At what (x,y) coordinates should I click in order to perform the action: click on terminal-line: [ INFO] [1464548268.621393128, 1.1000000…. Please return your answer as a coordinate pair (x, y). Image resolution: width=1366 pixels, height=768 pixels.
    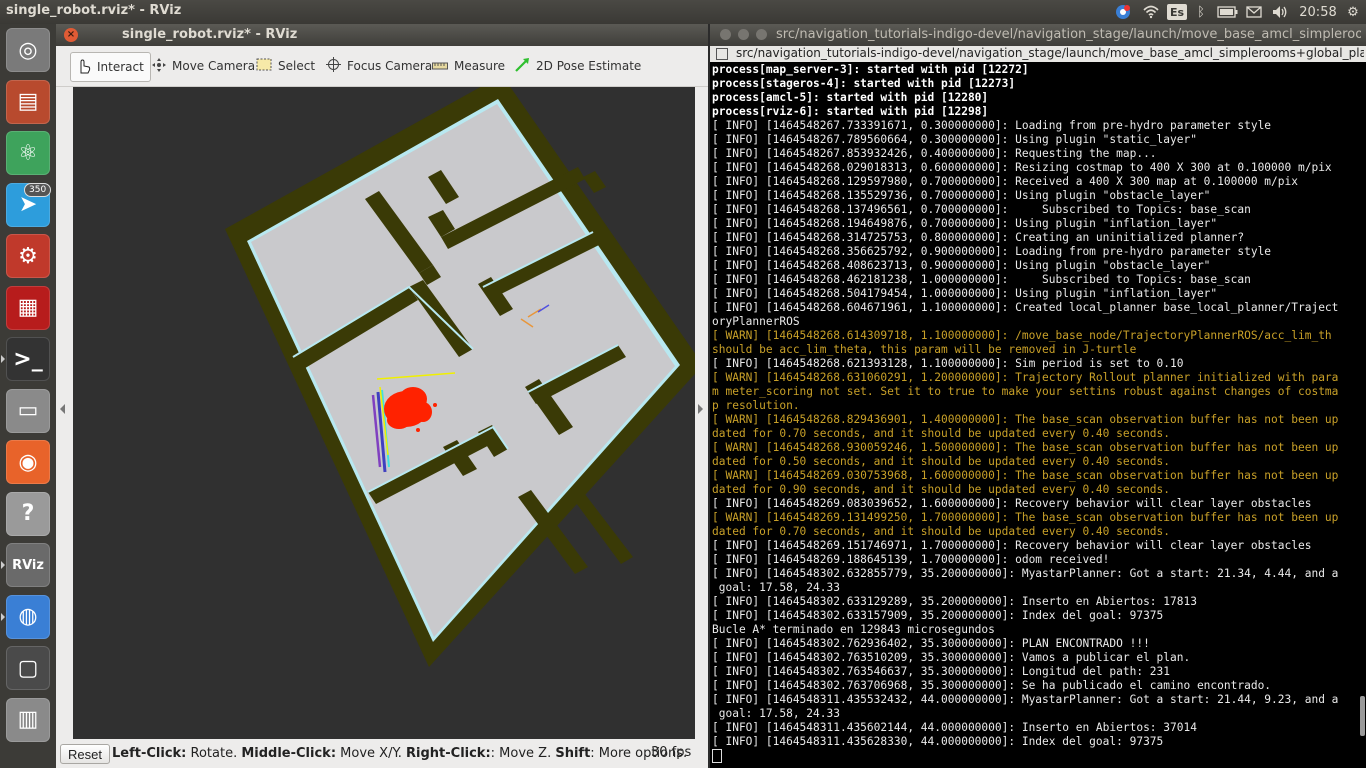
    Looking at the image, I should click on (948, 363).